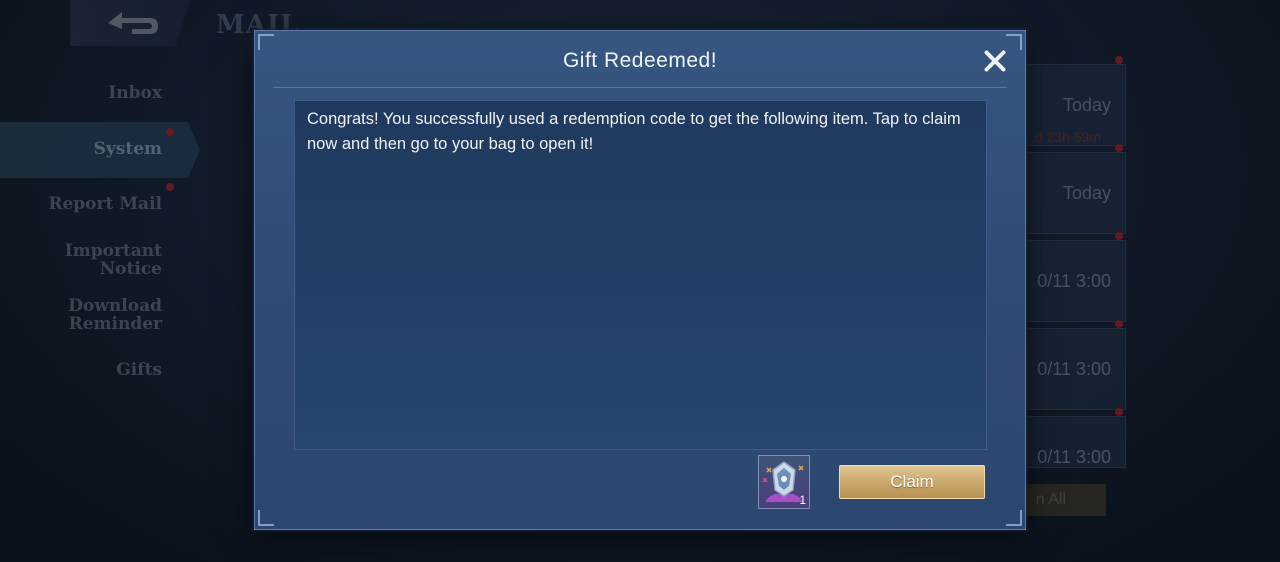 The height and width of the screenshot is (562, 1280). What do you see at coordinates (995, 61) in the screenshot?
I see `close-icon` at bounding box center [995, 61].